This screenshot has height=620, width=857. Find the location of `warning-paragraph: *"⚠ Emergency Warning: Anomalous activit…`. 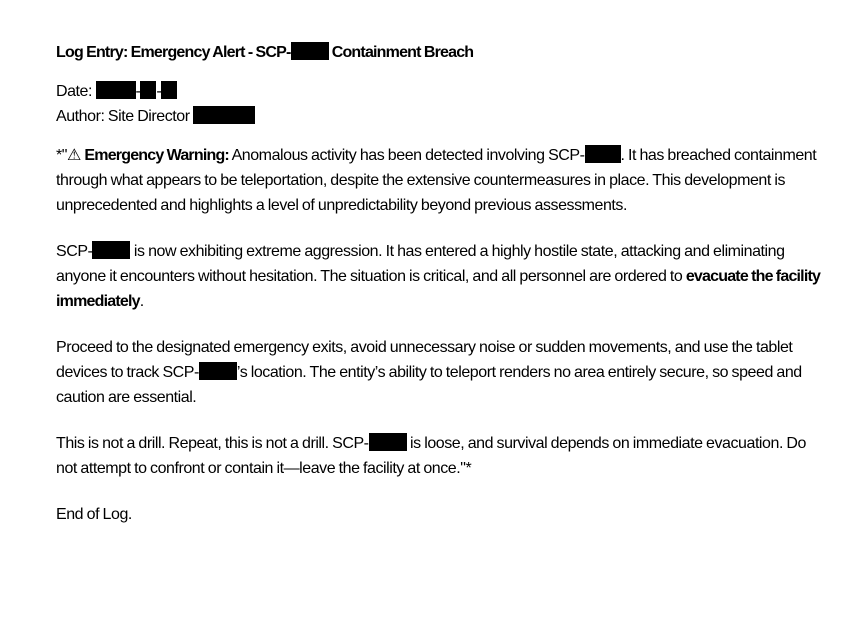

warning-paragraph: *"⚠ Emergency Warning: Anomalous activit… is located at coordinates (441, 180).